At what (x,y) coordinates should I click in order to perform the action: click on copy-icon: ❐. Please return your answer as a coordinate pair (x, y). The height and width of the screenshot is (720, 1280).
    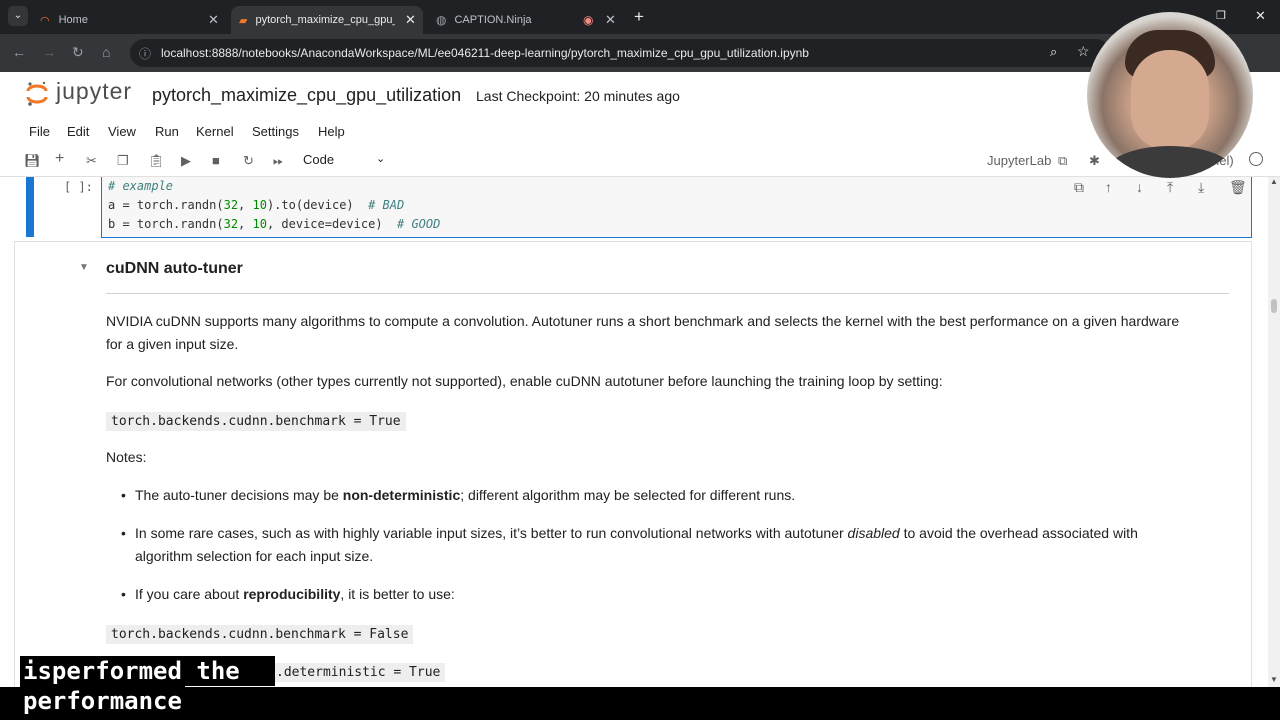
    Looking at the image, I should click on (123, 161).